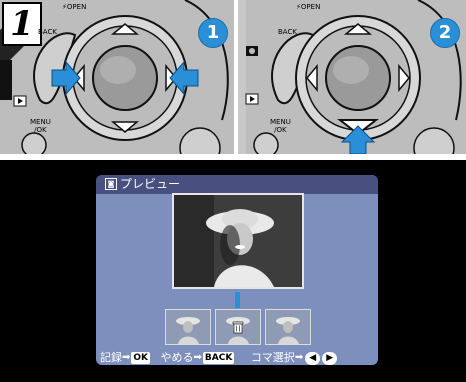 Image resolution: width=466 pixels, height=382 pixels. What do you see at coordinates (141, 358) in the screenshot?
I see `ok-key: OK` at bounding box center [141, 358].